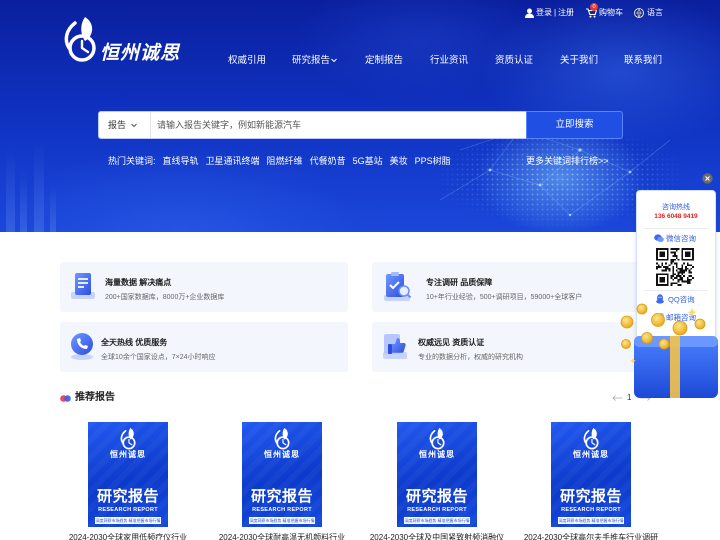  I want to click on nav-item-contact: 联系我们, so click(643, 60).